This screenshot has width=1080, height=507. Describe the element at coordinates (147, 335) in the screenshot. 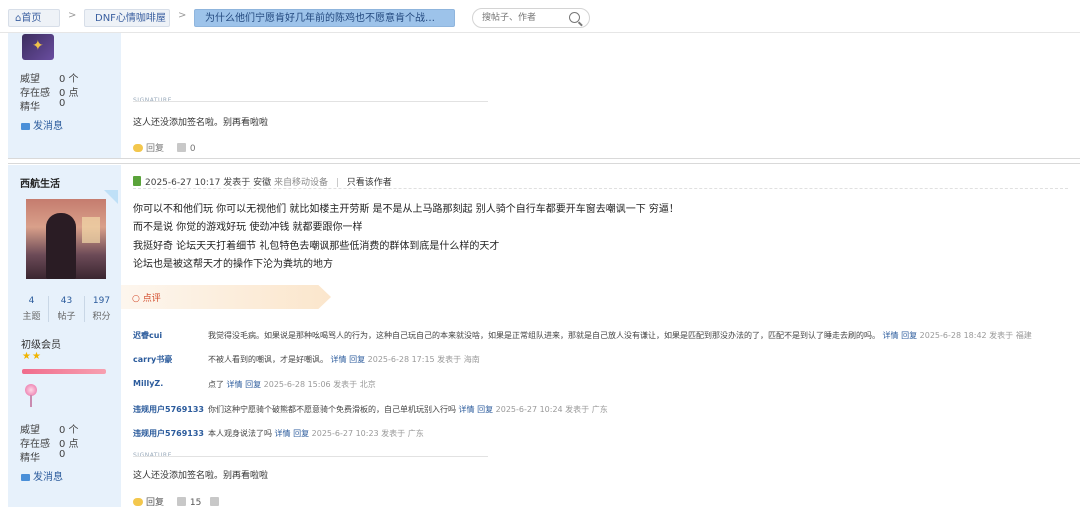

I see `comment-user: 迟睿cui` at that location.